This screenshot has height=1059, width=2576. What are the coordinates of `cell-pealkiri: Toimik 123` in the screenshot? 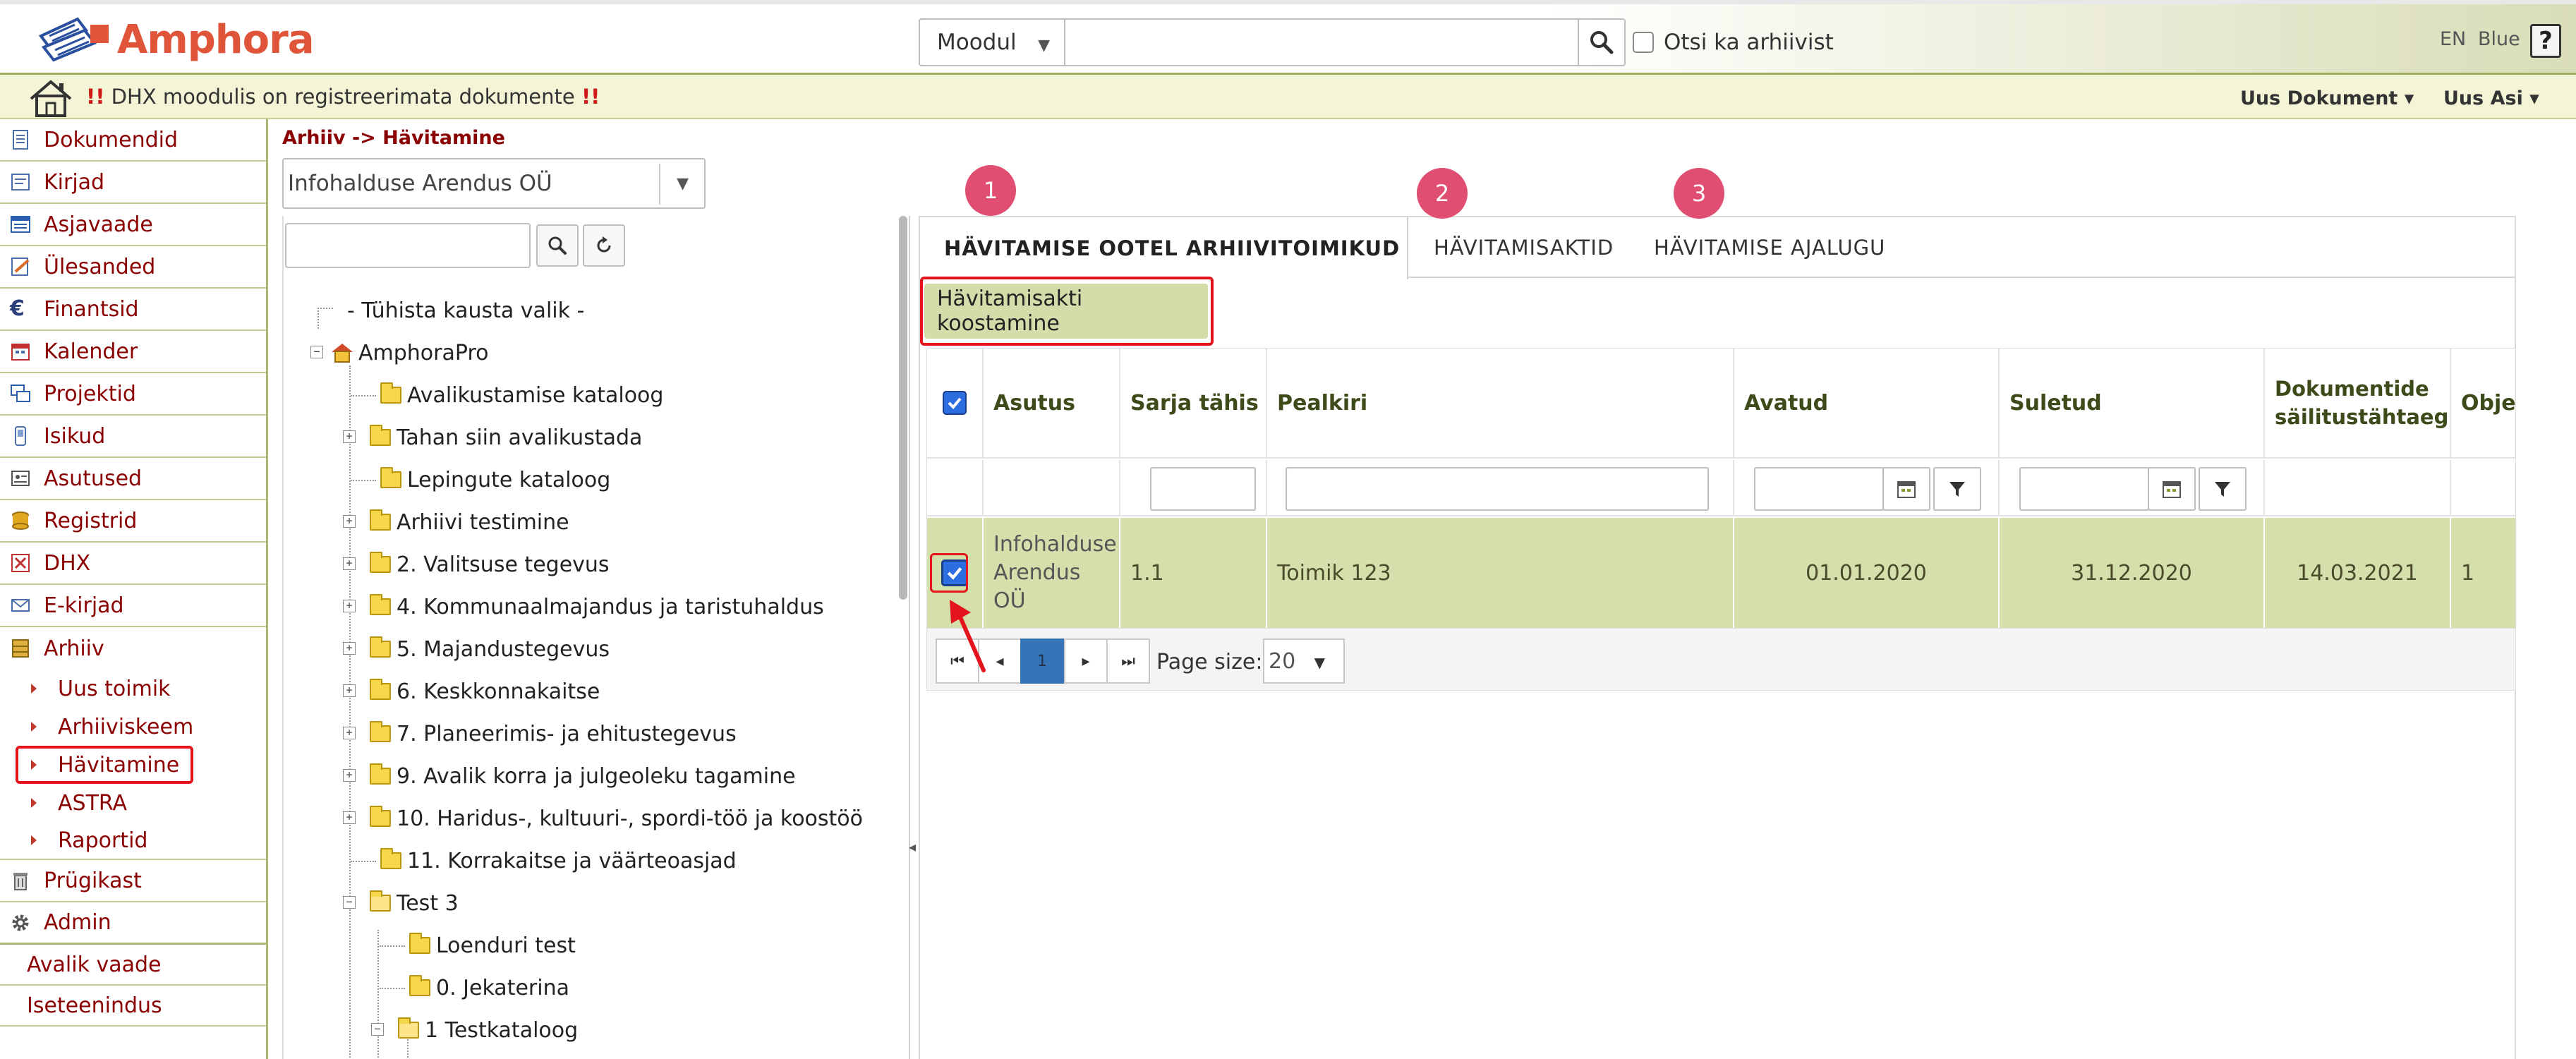 It's located at (1500, 573).